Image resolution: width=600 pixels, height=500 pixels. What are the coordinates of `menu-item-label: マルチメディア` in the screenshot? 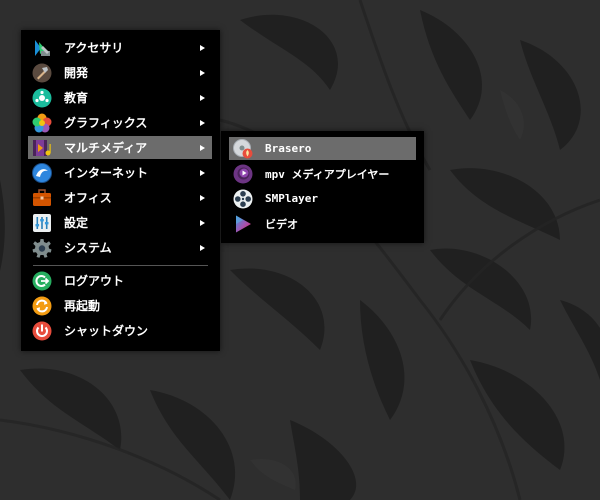 It's located at (106, 148).